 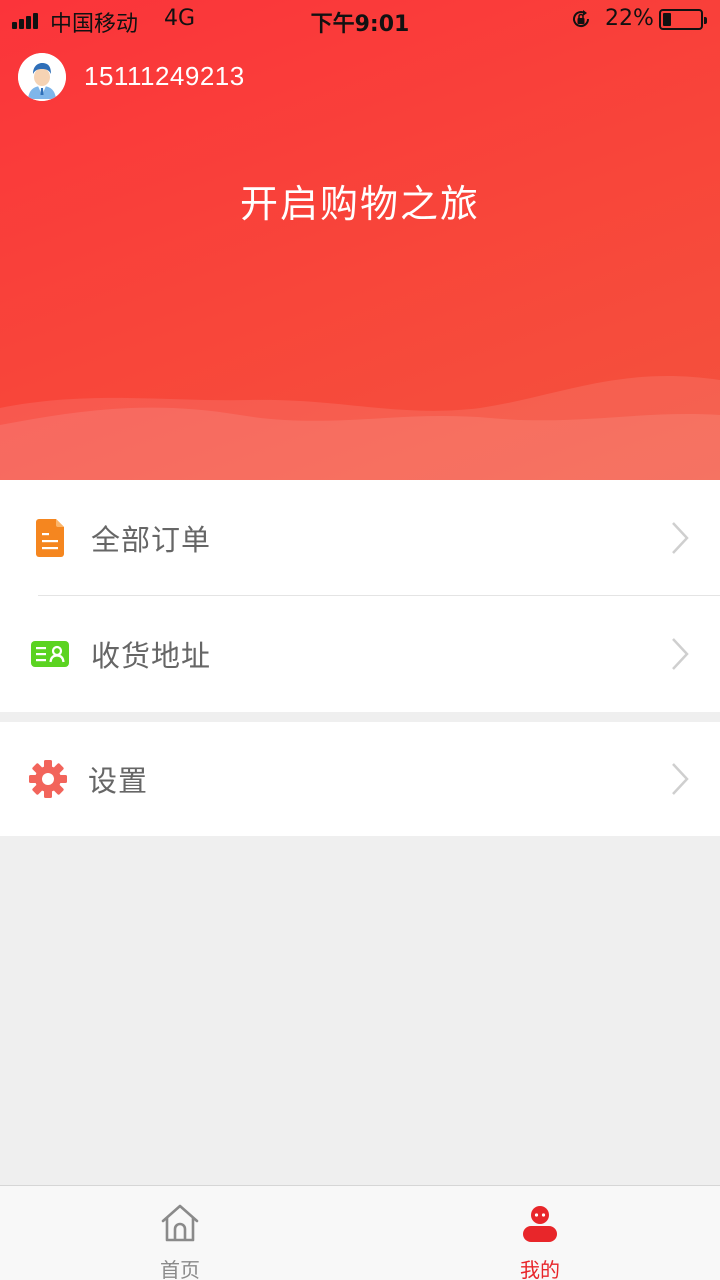 I want to click on user-phone-number: 15111249213, so click(x=164, y=76).